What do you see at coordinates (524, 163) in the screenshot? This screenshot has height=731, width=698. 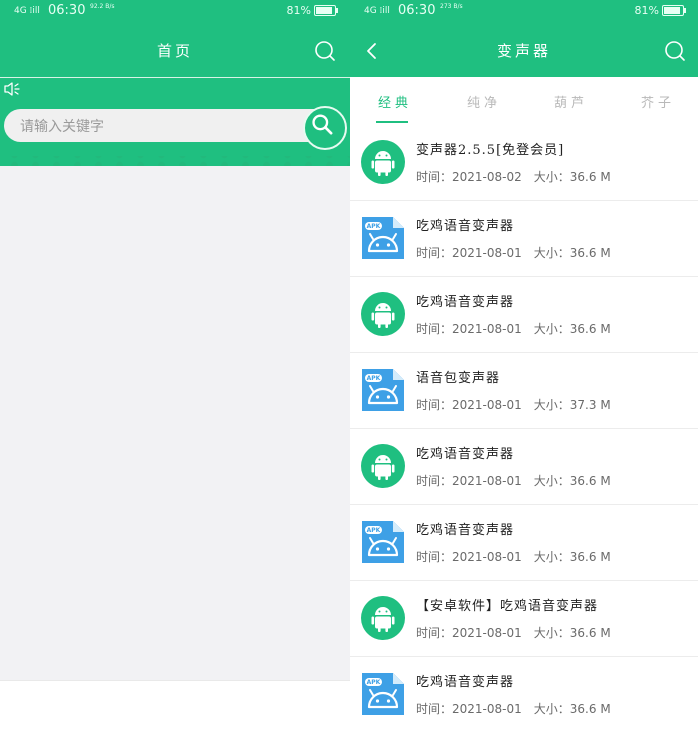 I see `list-item: 变声器2.5.5[免登会员] 时间：2021-08-02 大小：36.6 M` at bounding box center [524, 163].